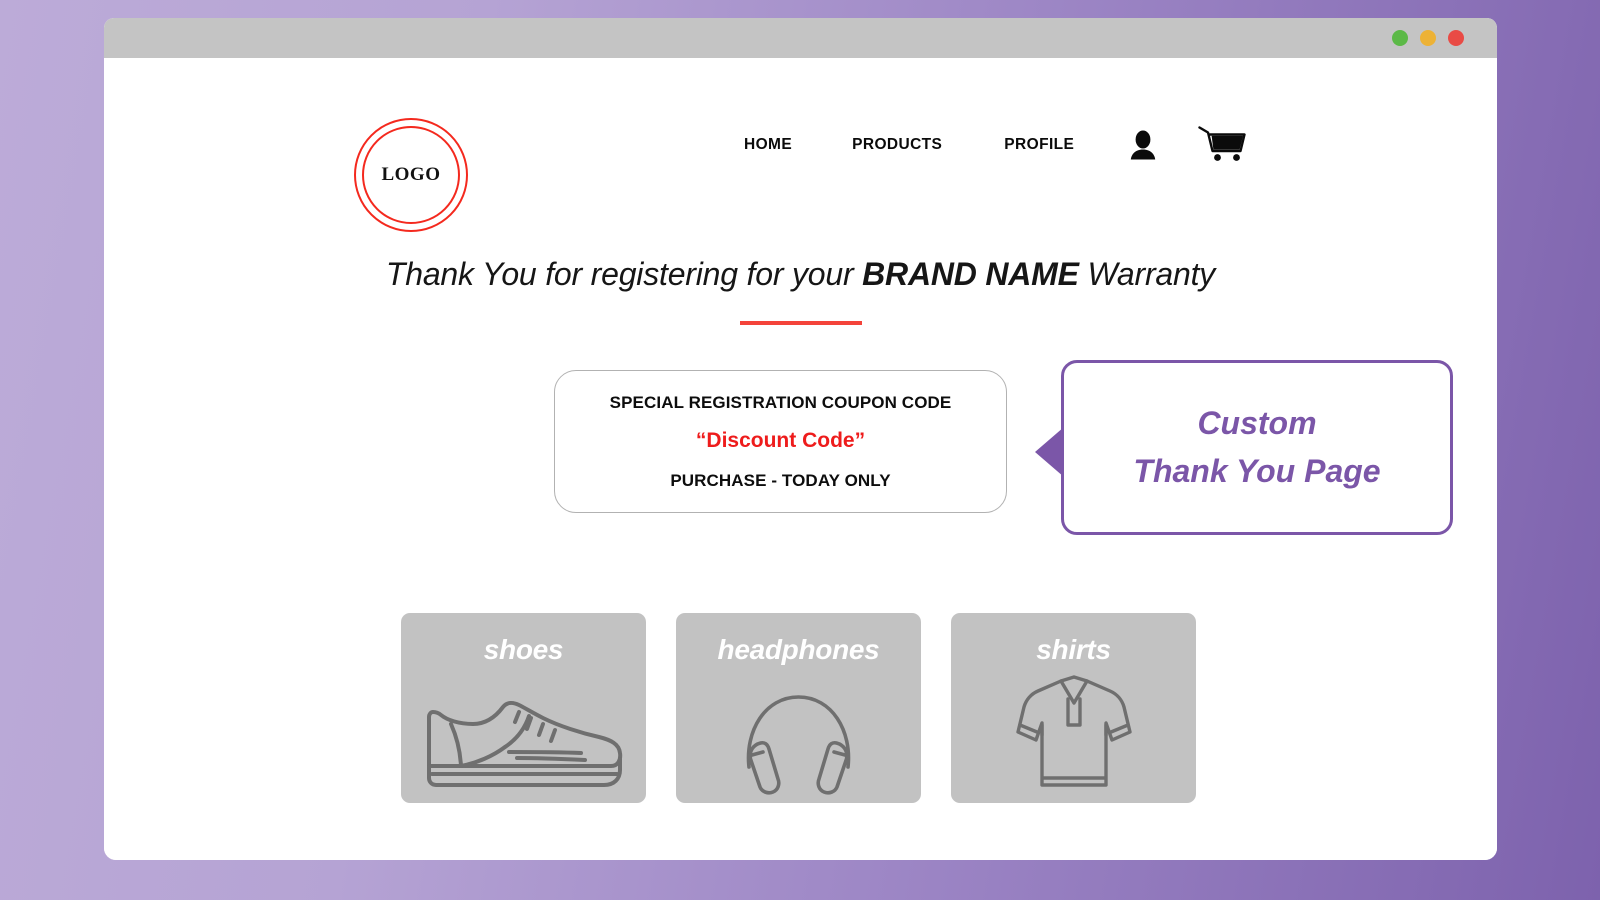  I want to click on product-card-label: headphones, so click(798, 649).